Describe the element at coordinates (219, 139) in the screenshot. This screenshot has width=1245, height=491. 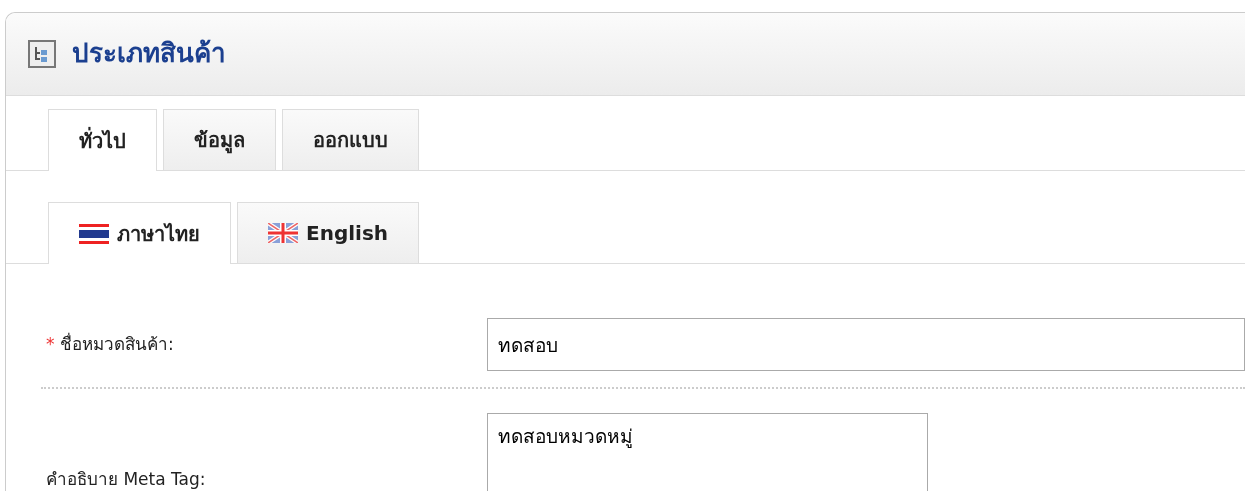
I see `tab: ข้อมูล` at that location.